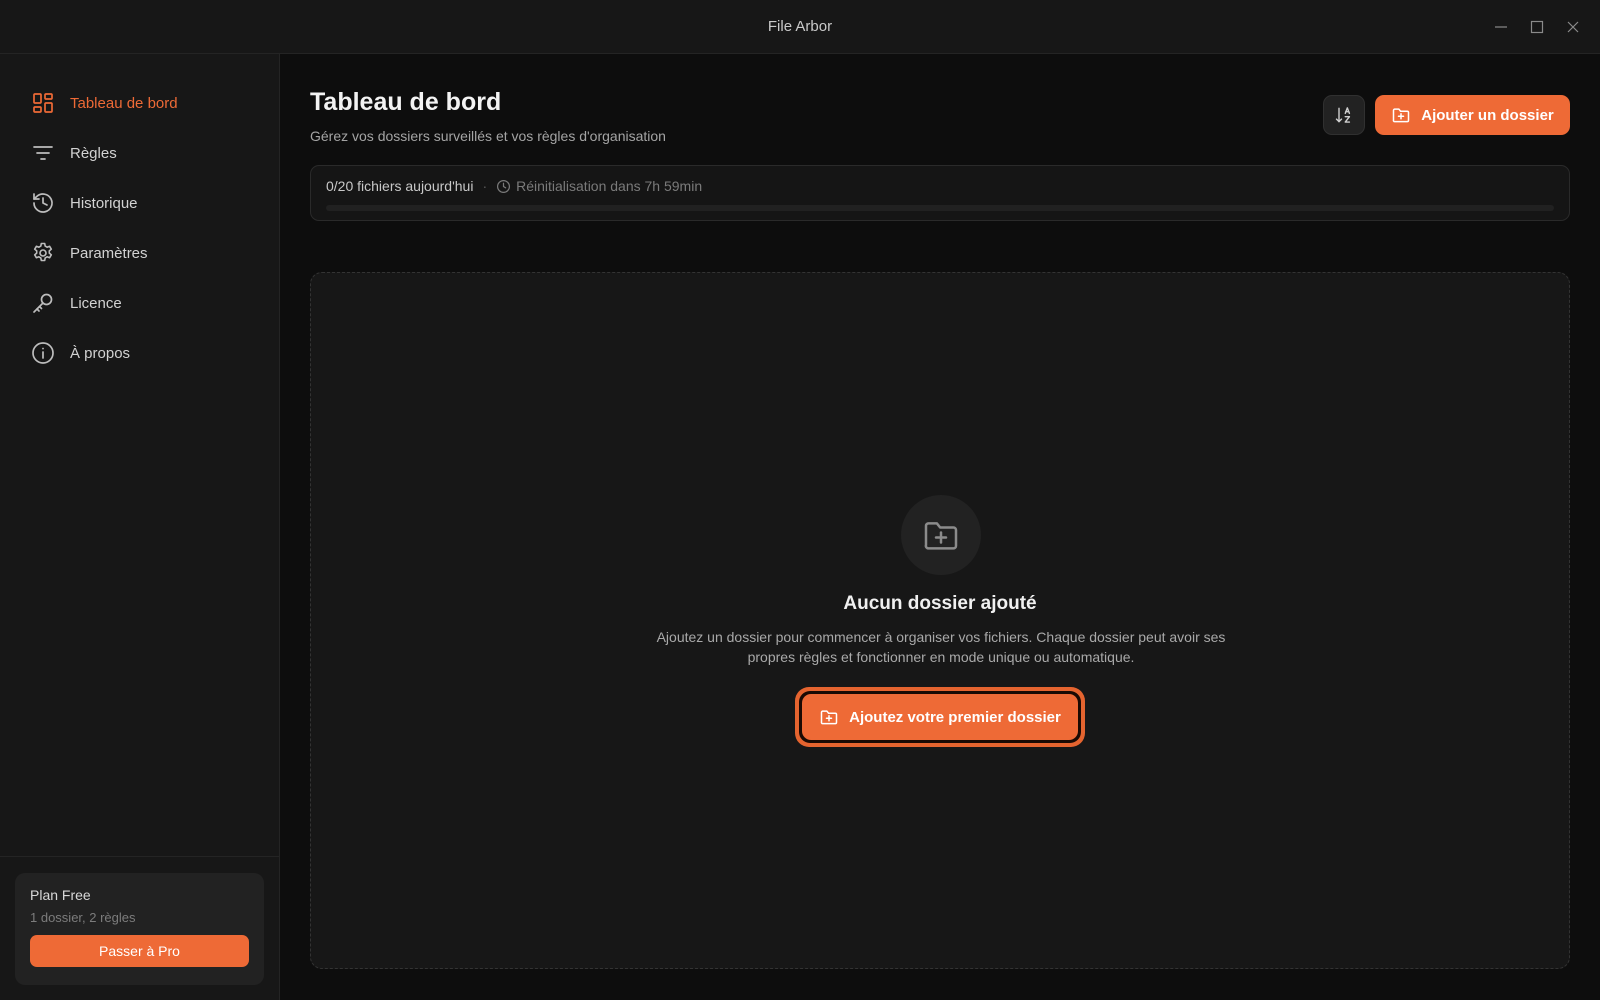  I want to click on gear-icon, so click(43, 253).